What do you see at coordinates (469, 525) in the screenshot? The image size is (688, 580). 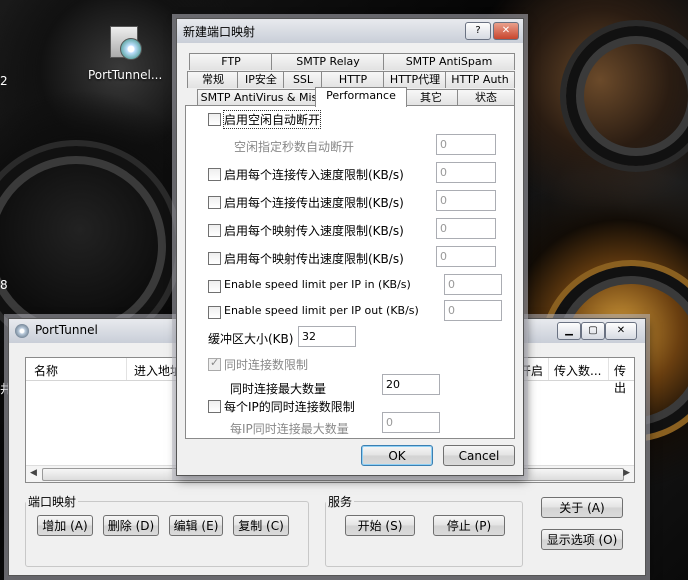 I see `stop-service-button: 停止 (P)` at bounding box center [469, 525].